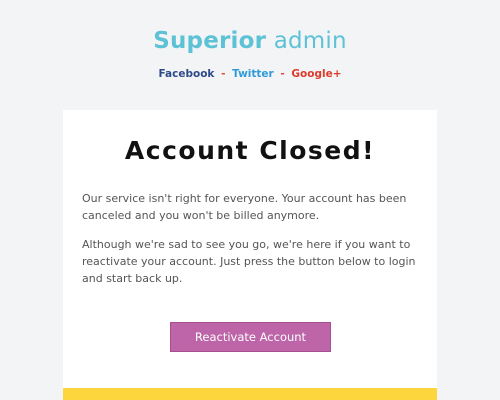 This screenshot has height=400, width=500. I want to click on brand-logo: Superior admin, so click(250, 41).